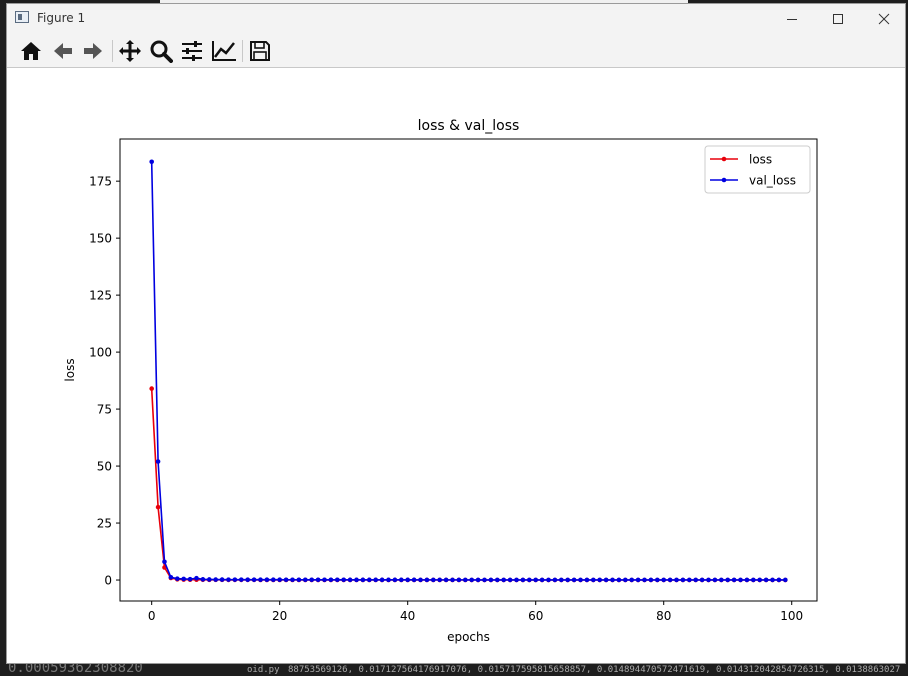 Image resolution: width=908 pixels, height=676 pixels. What do you see at coordinates (100, 353) in the screenshot?
I see `y-tick-label: 100` at bounding box center [100, 353].